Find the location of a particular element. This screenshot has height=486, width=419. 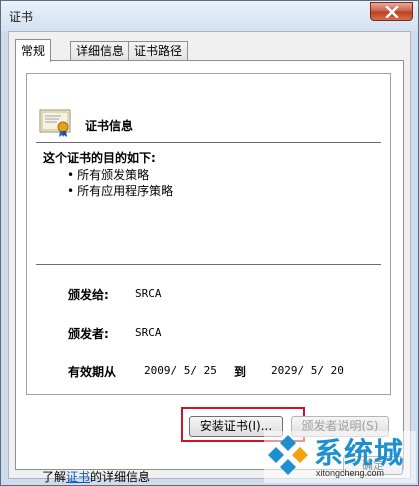

tab-details: 详细信息 is located at coordinates (100, 51).